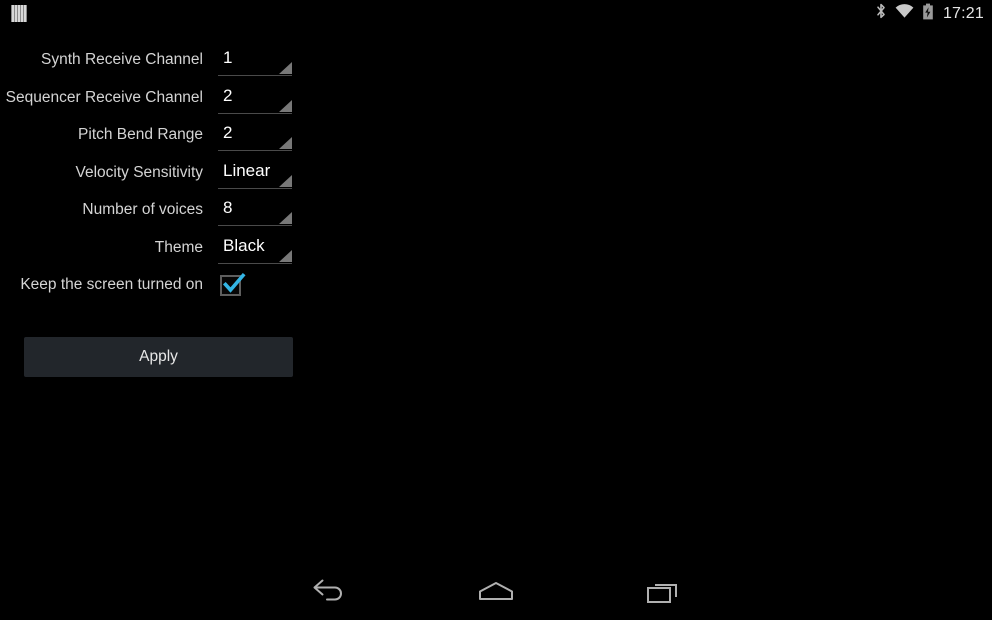 This screenshot has width=992, height=620. I want to click on label-keep-screen-on: Keep the screen turned on, so click(111, 284).